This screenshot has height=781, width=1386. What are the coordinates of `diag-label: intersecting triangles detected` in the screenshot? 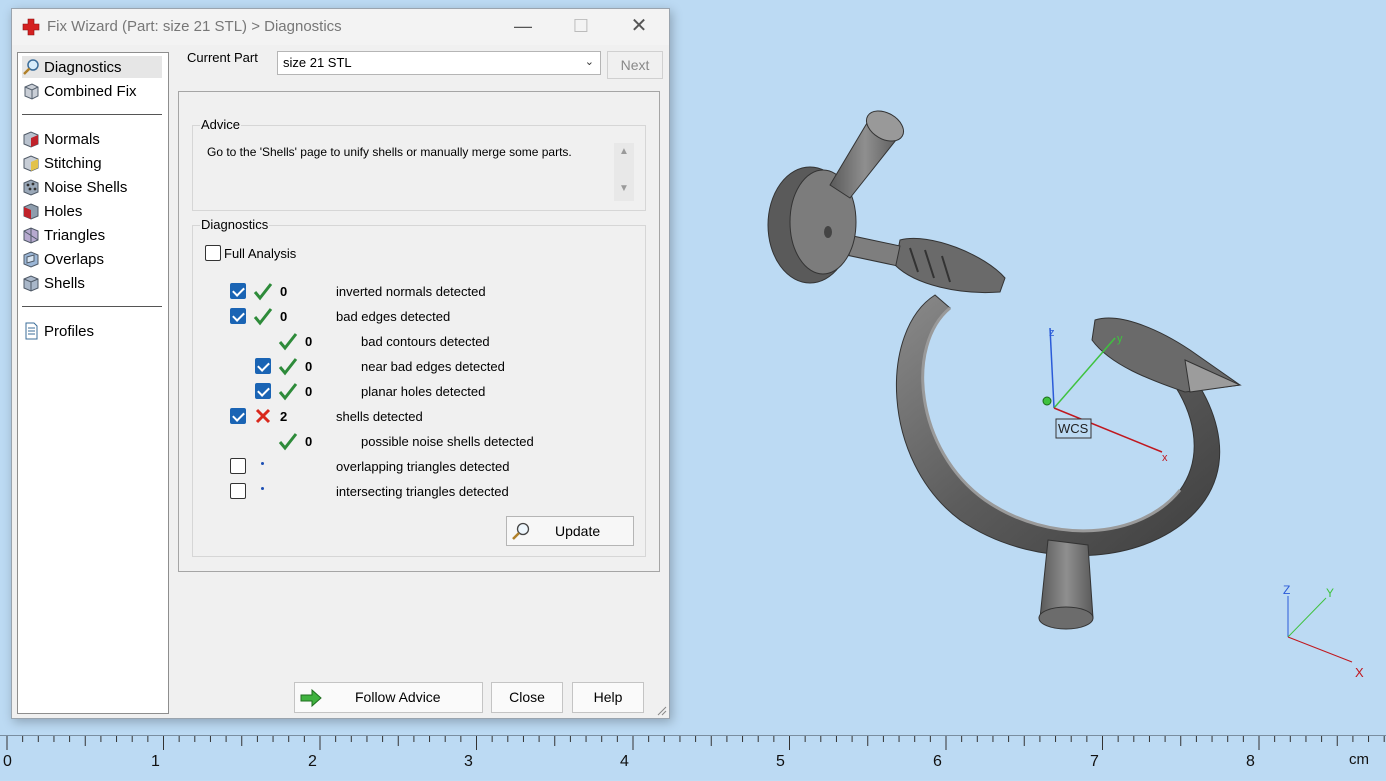 It's located at (422, 491).